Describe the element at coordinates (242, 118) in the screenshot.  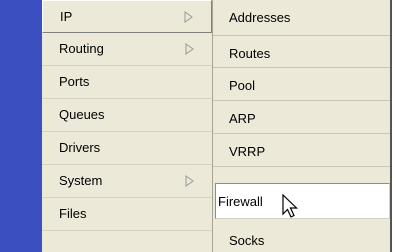
I see `submenu-item-label: ARP` at that location.